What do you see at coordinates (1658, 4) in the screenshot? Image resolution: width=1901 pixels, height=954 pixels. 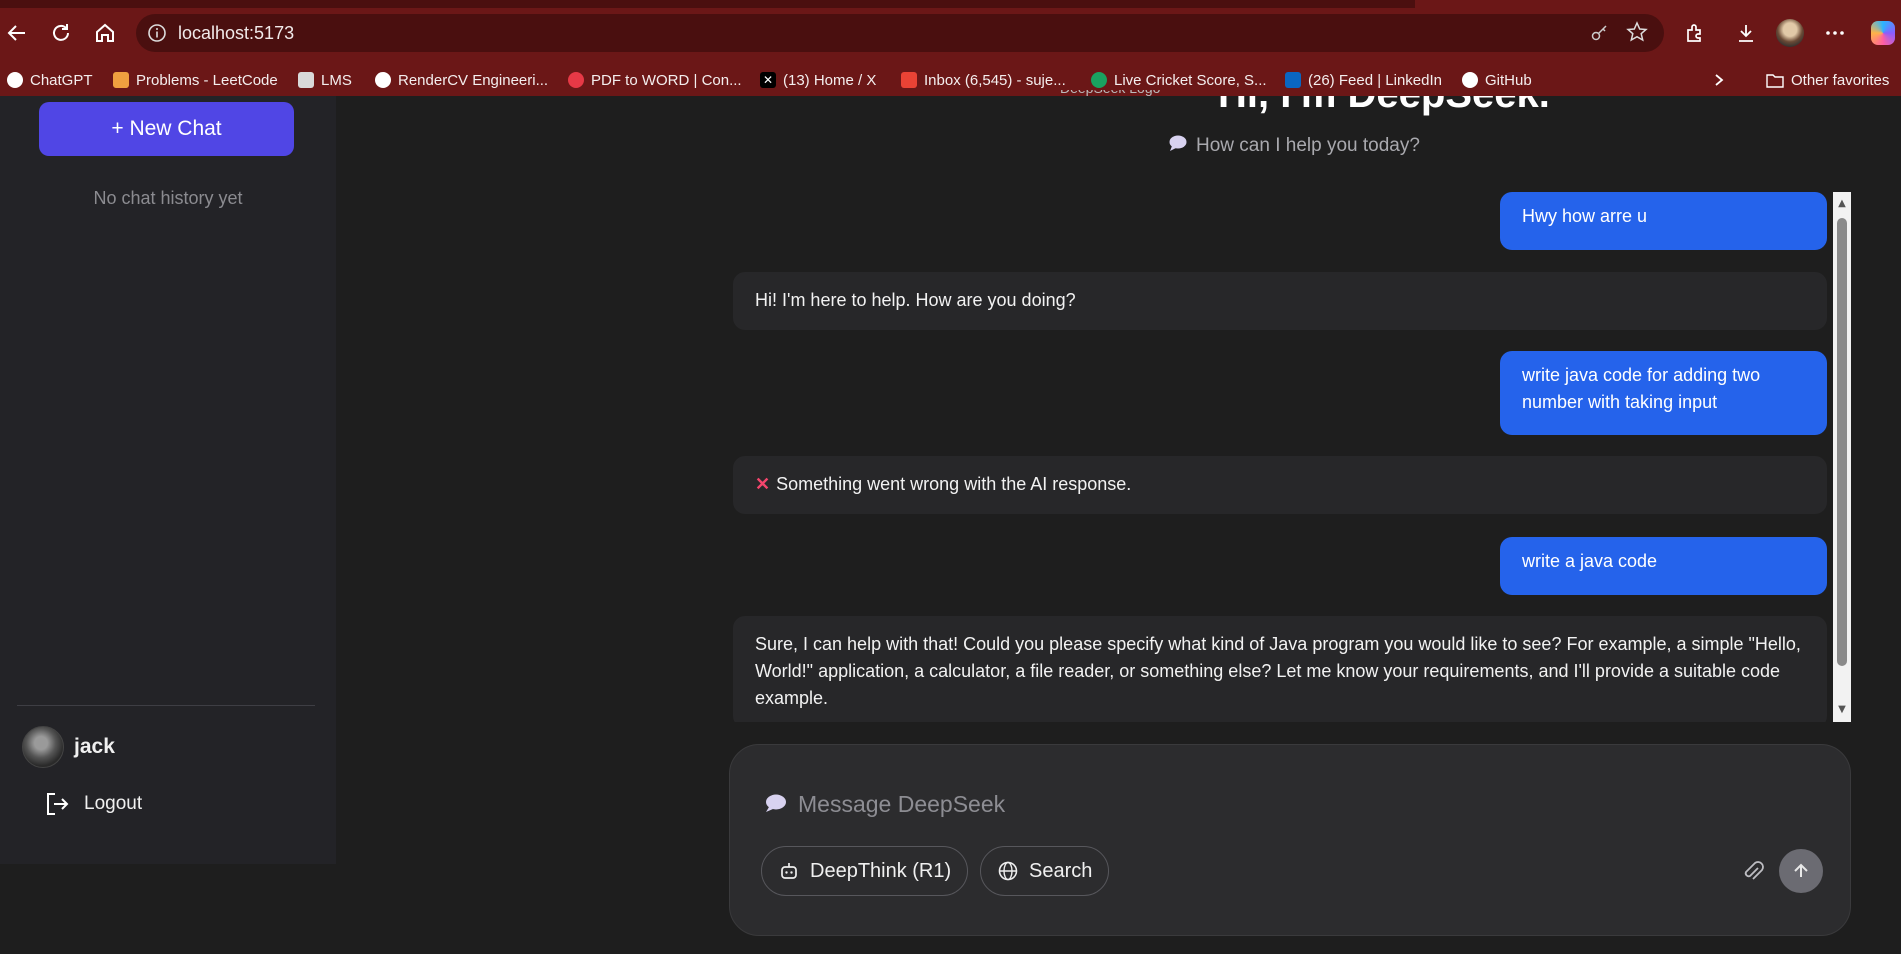 I see `active-tab` at bounding box center [1658, 4].